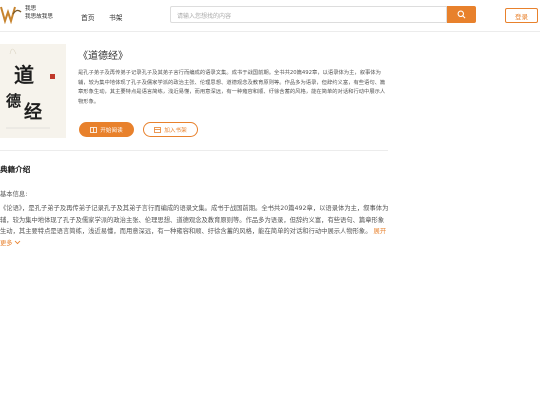 This screenshot has height=405, width=540. What do you see at coordinates (14, 194) in the screenshot?
I see `intro-basic-info-label: 基本信息:` at bounding box center [14, 194].